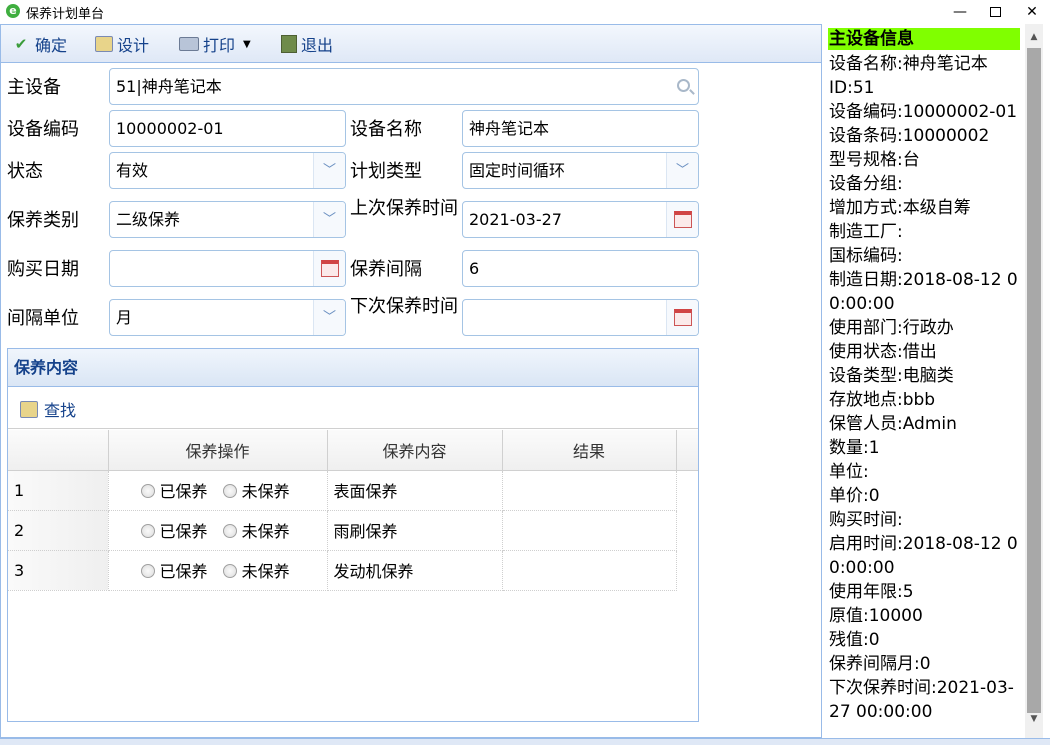  I want to click on row-gap, so click(687, 530).